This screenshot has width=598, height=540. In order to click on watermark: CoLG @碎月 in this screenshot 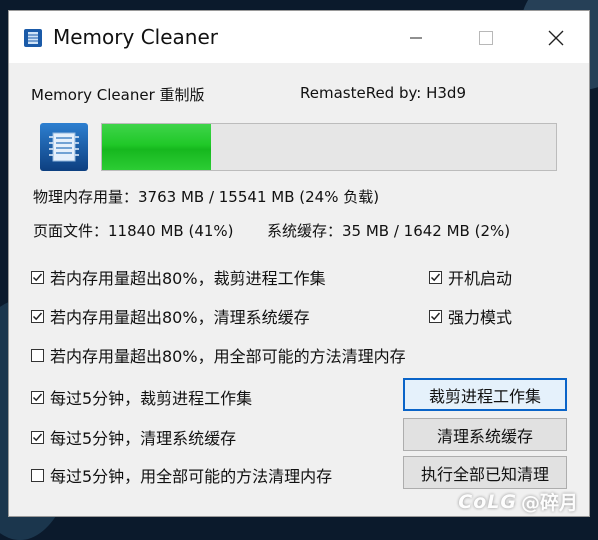, I will do `click(518, 501)`.